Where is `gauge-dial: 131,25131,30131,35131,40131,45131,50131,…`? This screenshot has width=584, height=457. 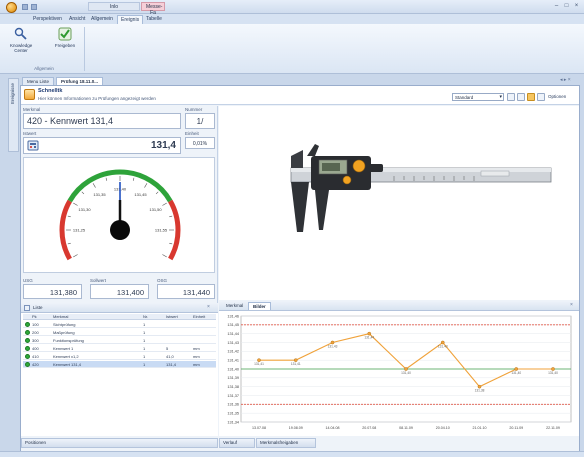 gauge-dial: 131,25131,30131,35131,40131,45131,50131,… is located at coordinates (120, 215).